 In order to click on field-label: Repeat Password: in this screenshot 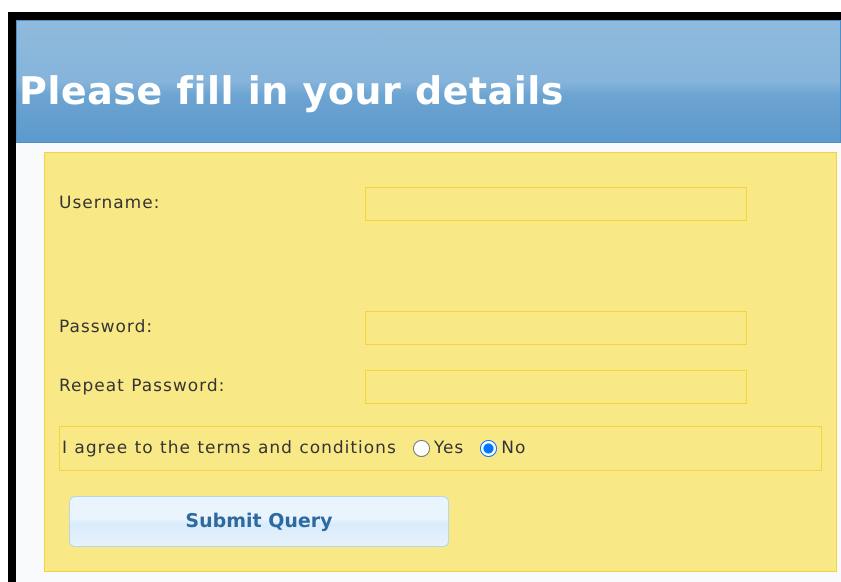, I will do `click(142, 386)`.